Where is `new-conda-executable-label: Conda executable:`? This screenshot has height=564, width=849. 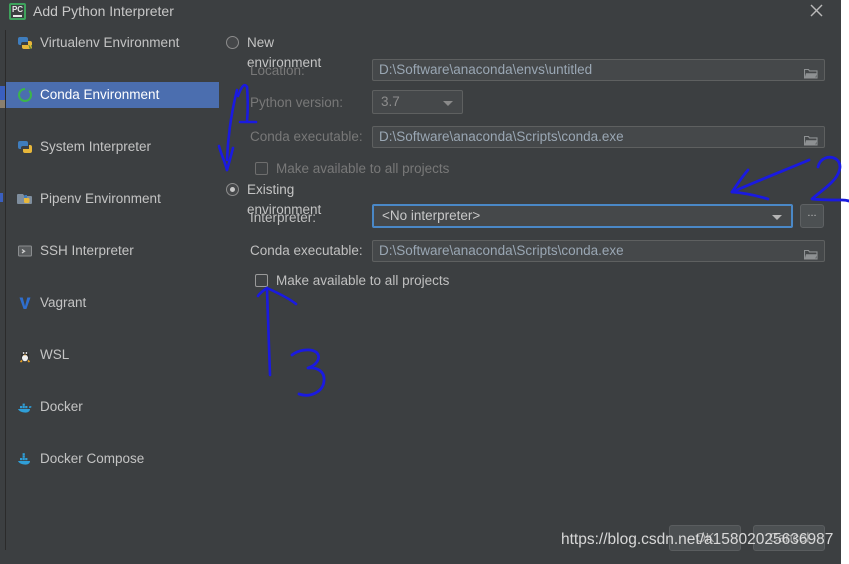
new-conda-executable-label: Conda executable: is located at coordinates (306, 136).